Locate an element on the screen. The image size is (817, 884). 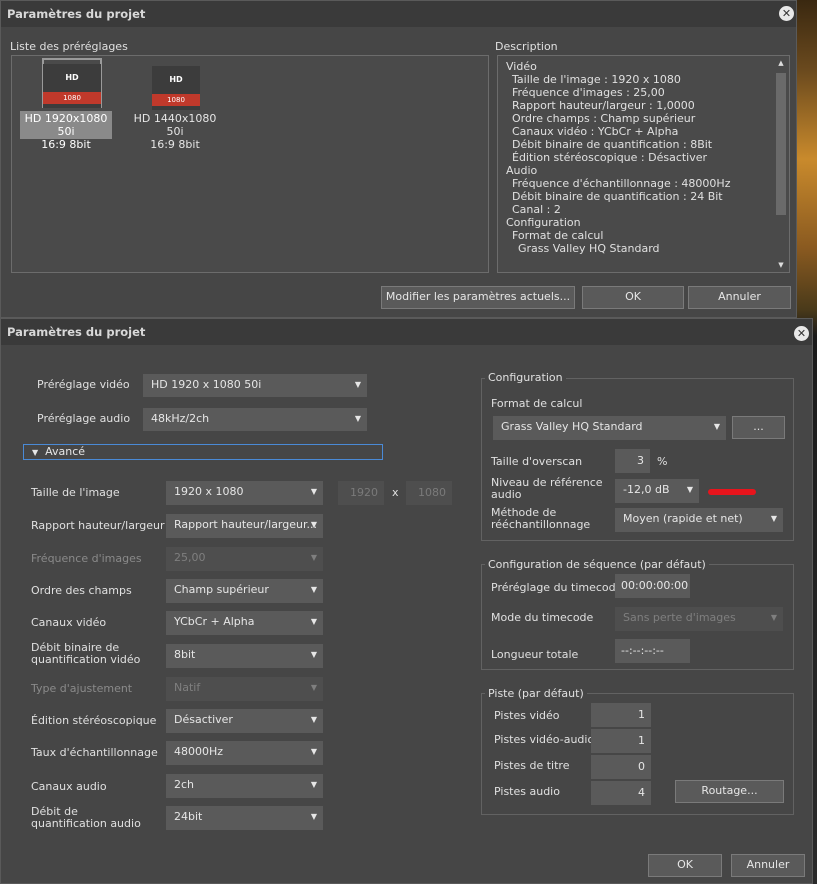
video-bitdepth-select: 8bit ▼ is located at coordinates (244, 656).